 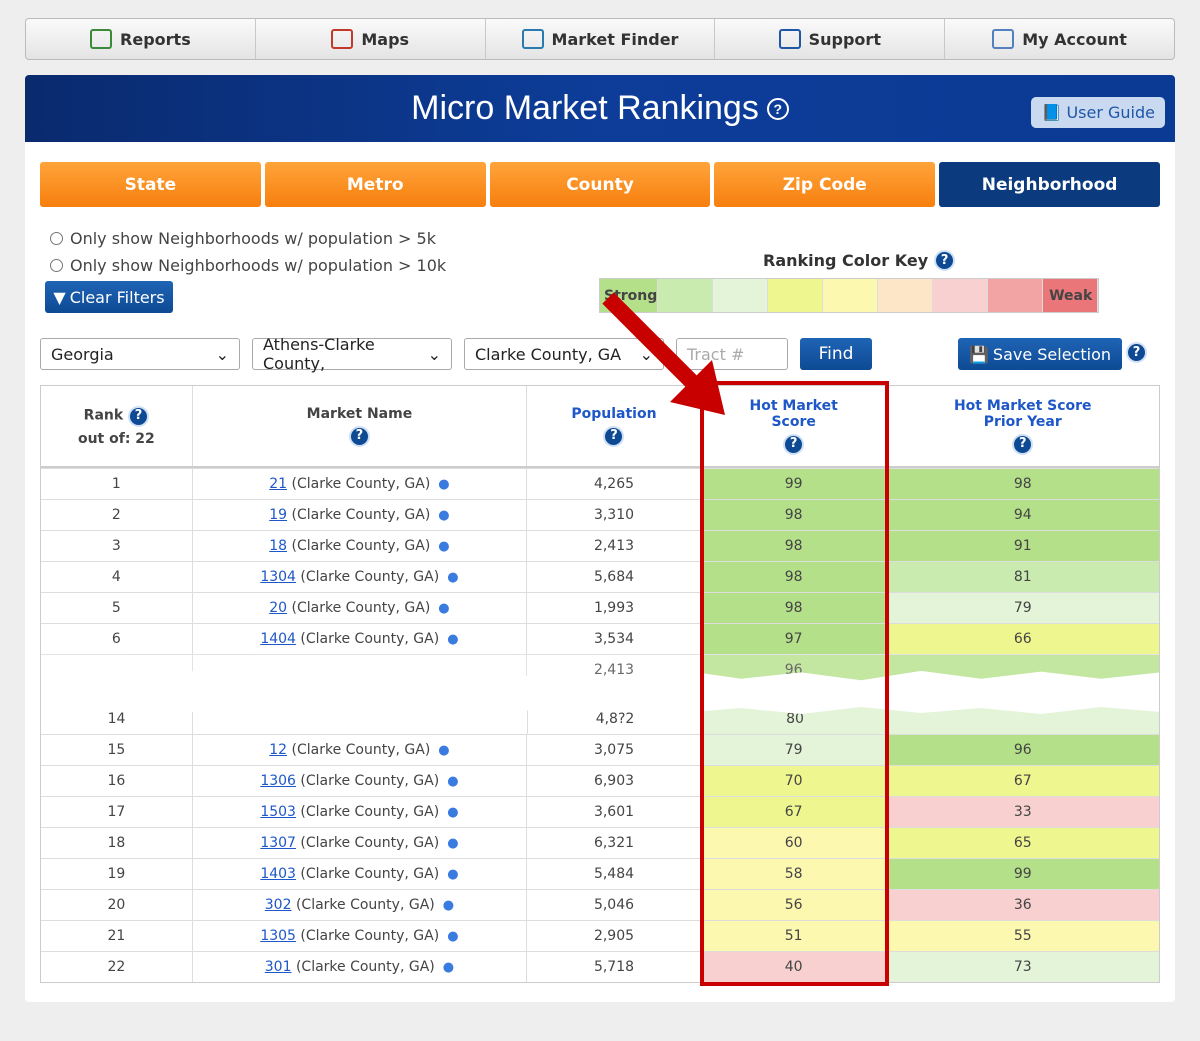 I want to click on table-row: 1 21 (Clarke County, GA) ● 4,265 99 98, so click(x=600, y=483).